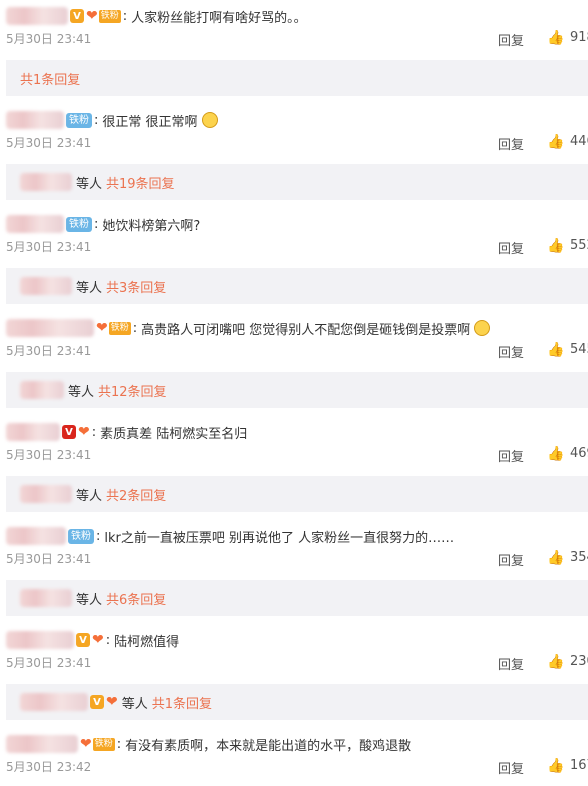 This screenshot has width=588, height=786. I want to click on comment-text: 陆柯燃值得, so click(147, 642).